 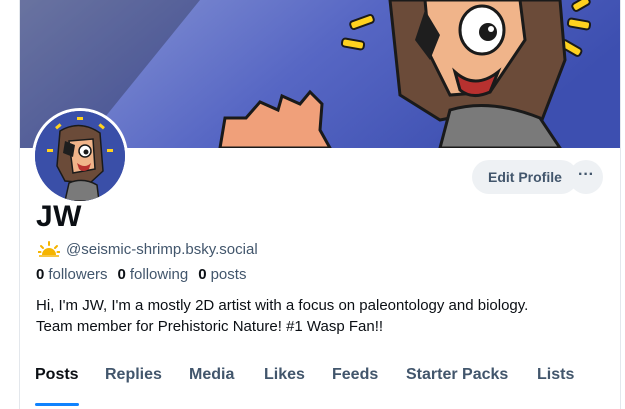 I want to click on tab-label: Posts, so click(x=57, y=374).